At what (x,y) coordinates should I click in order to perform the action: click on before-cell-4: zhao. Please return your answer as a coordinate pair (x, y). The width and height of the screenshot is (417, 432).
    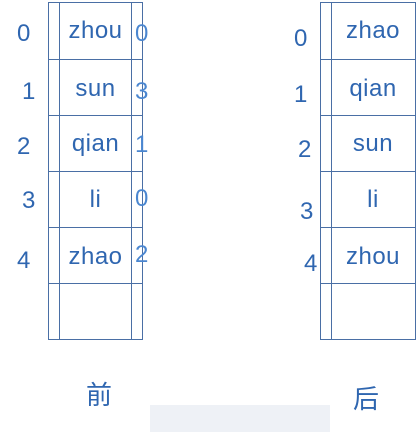
    Looking at the image, I should click on (95, 256).